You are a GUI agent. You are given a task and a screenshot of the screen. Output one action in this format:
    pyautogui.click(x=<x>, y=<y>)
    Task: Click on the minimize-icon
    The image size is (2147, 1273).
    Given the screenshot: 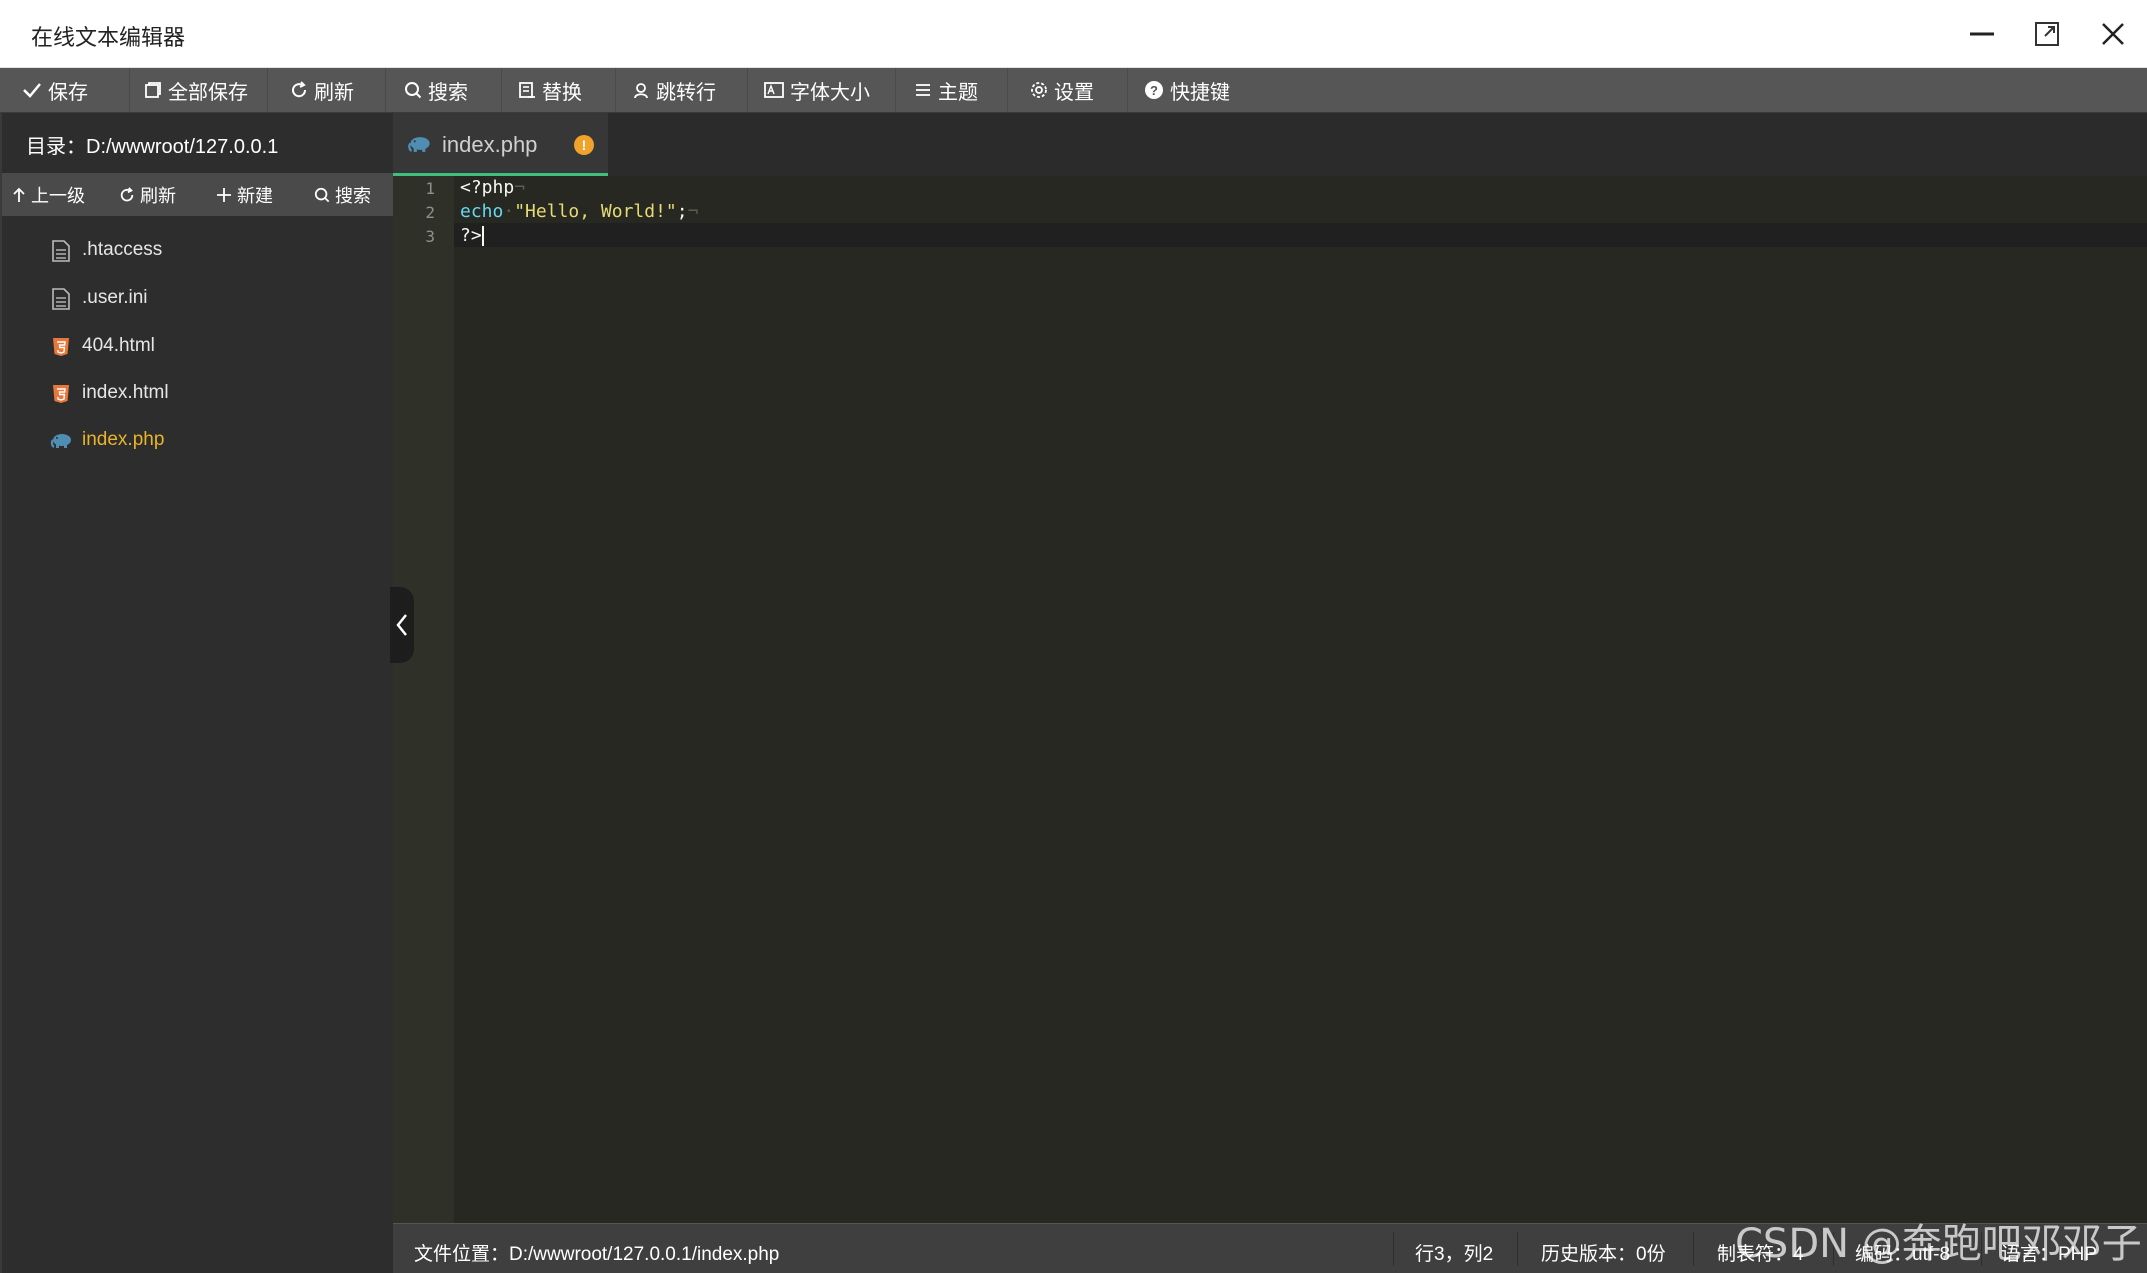 What is the action you would take?
    pyautogui.click(x=1982, y=34)
    